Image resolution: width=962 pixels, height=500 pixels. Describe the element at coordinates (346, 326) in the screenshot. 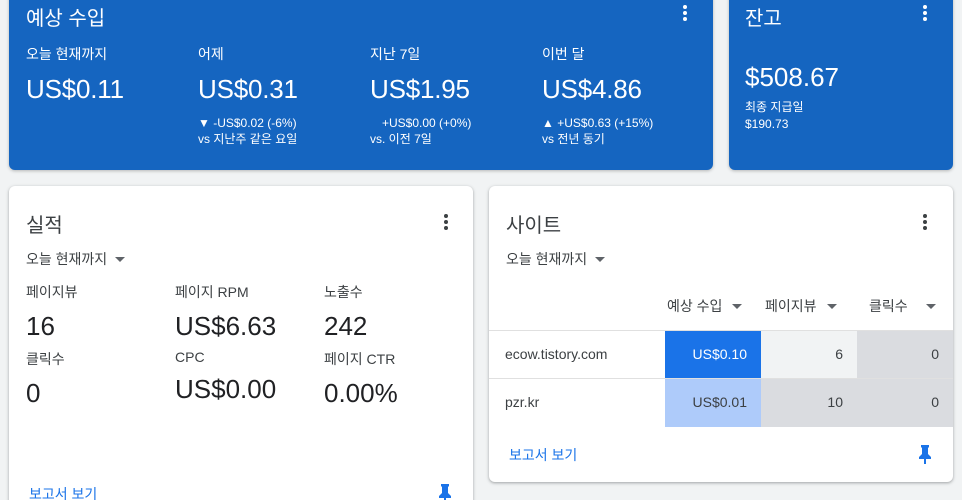

I see `perf-metric-value: 242` at that location.